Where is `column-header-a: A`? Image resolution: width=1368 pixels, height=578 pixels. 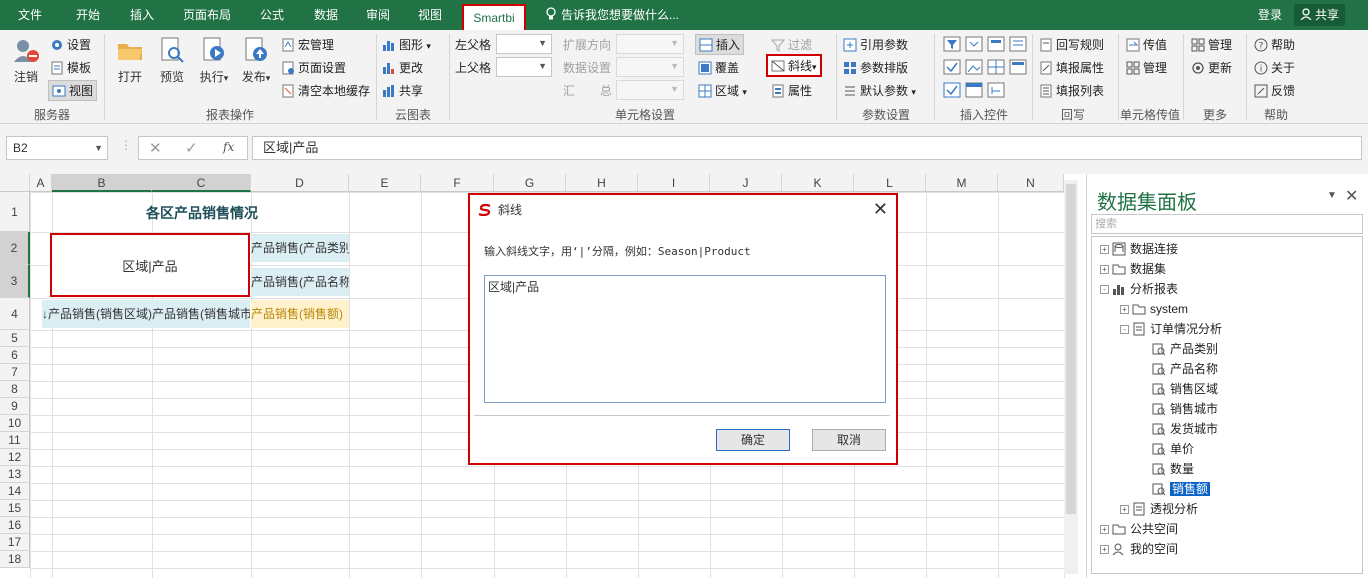 column-header-a: A is located at coordinates (41, 183).